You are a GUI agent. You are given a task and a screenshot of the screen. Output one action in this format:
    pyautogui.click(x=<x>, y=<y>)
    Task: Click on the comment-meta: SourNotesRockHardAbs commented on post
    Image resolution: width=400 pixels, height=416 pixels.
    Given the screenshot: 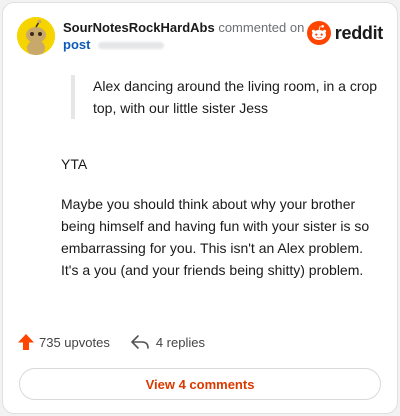 What is the action you would take?
    pyautogui.click(x=183, y=36)
    